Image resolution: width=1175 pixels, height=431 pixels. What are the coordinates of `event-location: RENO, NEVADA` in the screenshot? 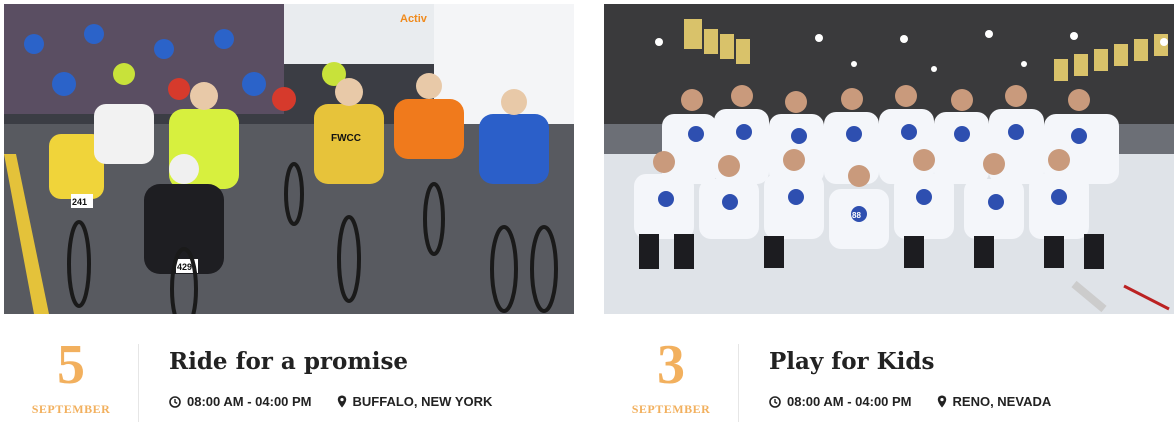 It's located at (994, 401).